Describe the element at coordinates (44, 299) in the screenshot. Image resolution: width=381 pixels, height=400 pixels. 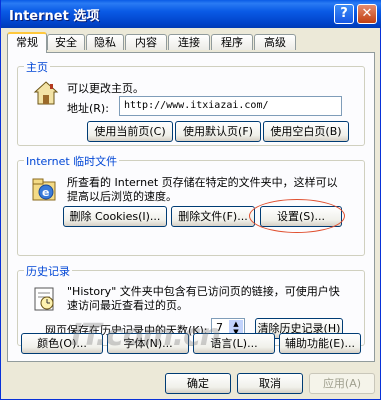
I see `history-icon` at that location.